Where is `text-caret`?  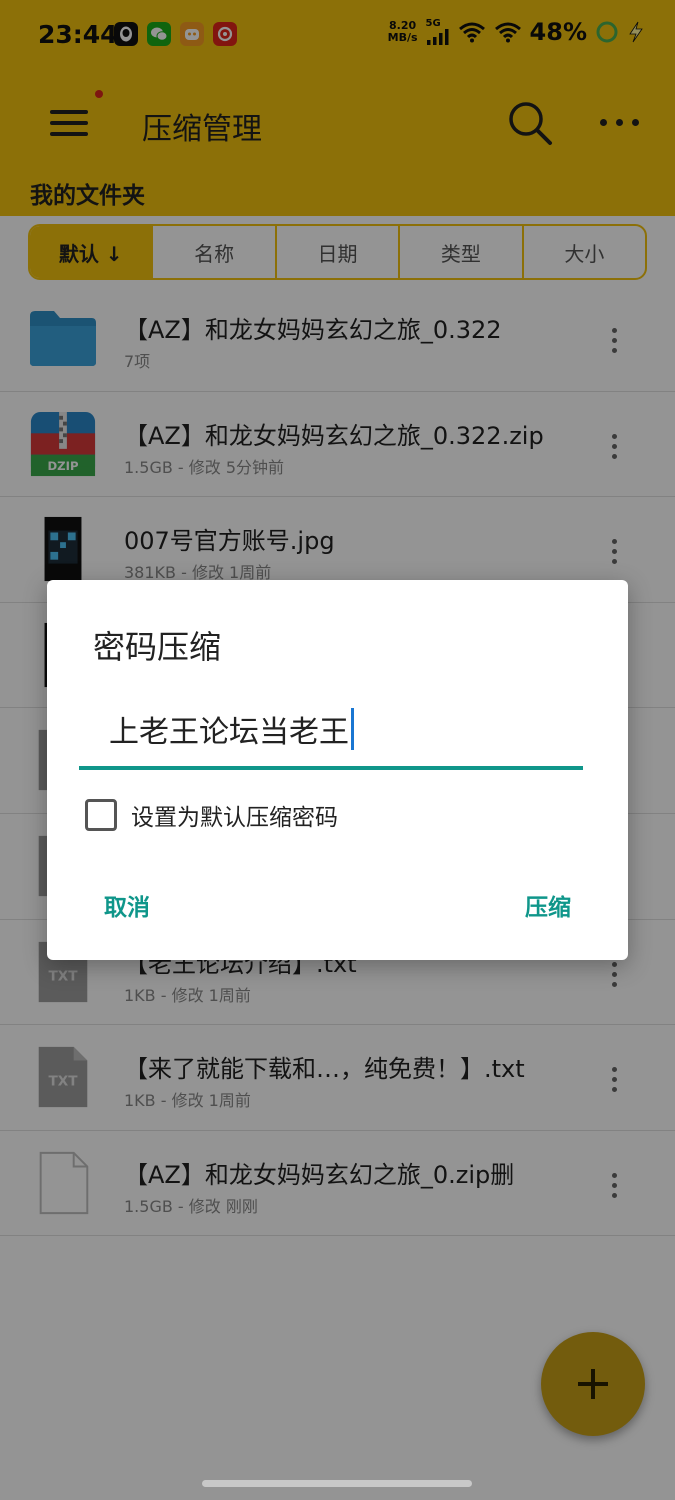
text-caret is located at coordinates (352, 729).